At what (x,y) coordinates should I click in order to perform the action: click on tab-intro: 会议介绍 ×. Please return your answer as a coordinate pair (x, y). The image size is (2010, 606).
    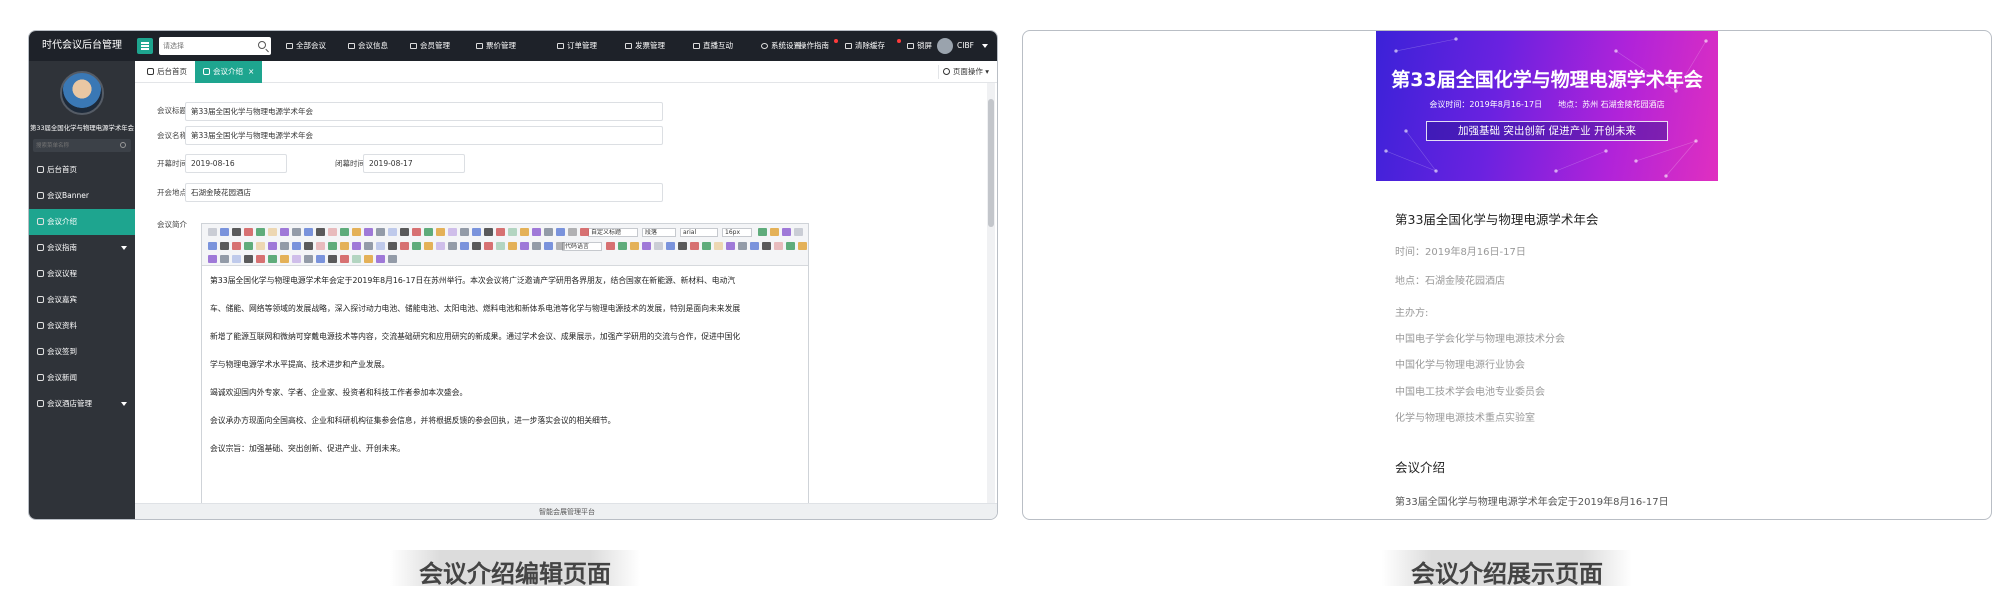
    Looking at the image, I should click on (229, 72).